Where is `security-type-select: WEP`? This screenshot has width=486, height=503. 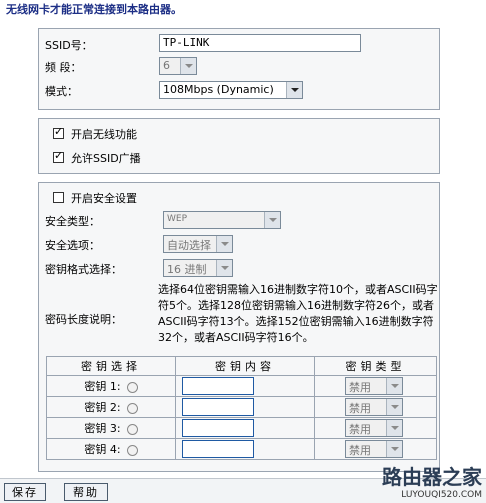 security-type-select: WEP is located at coordinates (222, 220).